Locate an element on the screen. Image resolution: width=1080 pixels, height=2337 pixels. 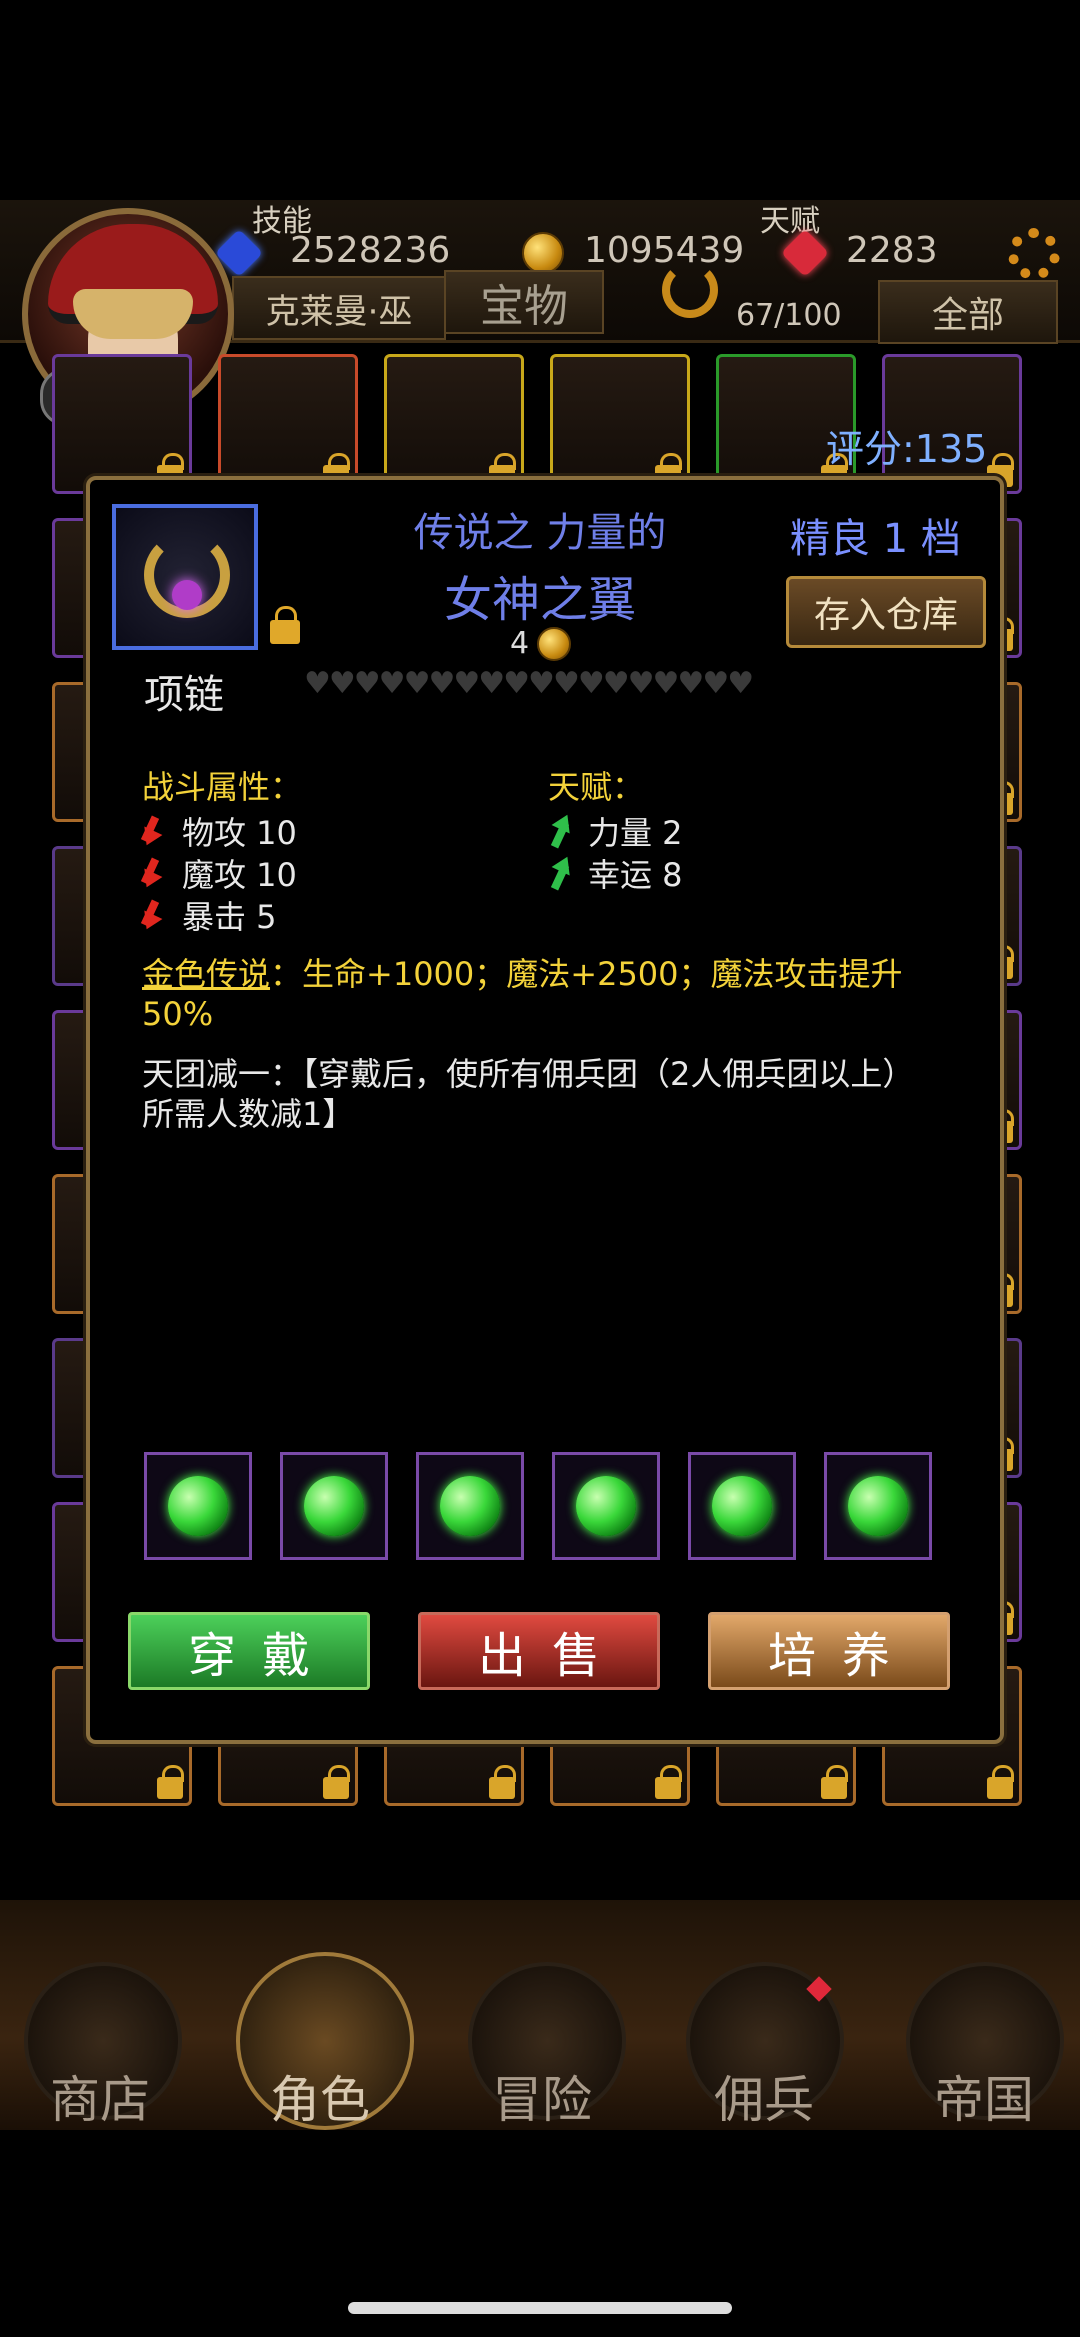
gold-value: 1095439 is located at coordinates (664, 250).